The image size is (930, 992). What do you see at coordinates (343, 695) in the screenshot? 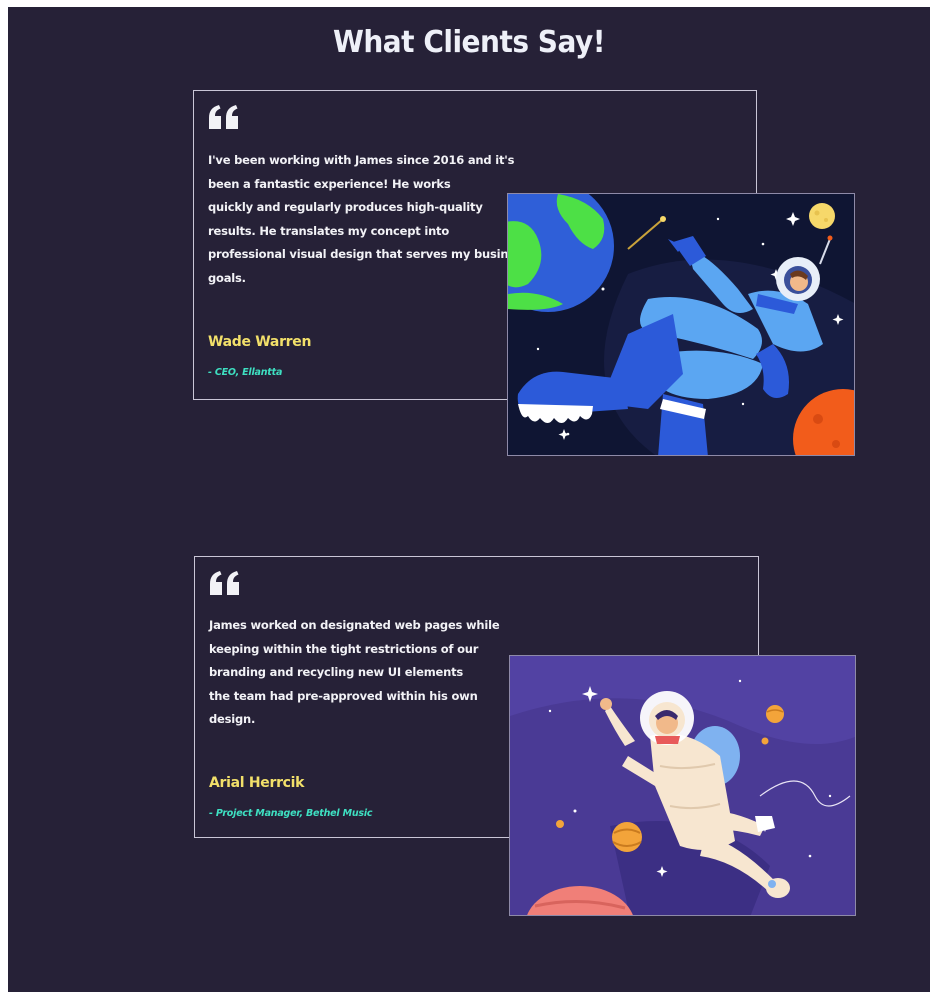
I see `quote-line: the team had pre-approved within his own` at bounding box center [343, 695].